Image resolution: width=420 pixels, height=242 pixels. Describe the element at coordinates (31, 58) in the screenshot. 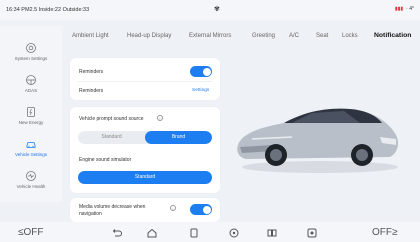

I see `sidebar-item-label: System Settings` at that location.